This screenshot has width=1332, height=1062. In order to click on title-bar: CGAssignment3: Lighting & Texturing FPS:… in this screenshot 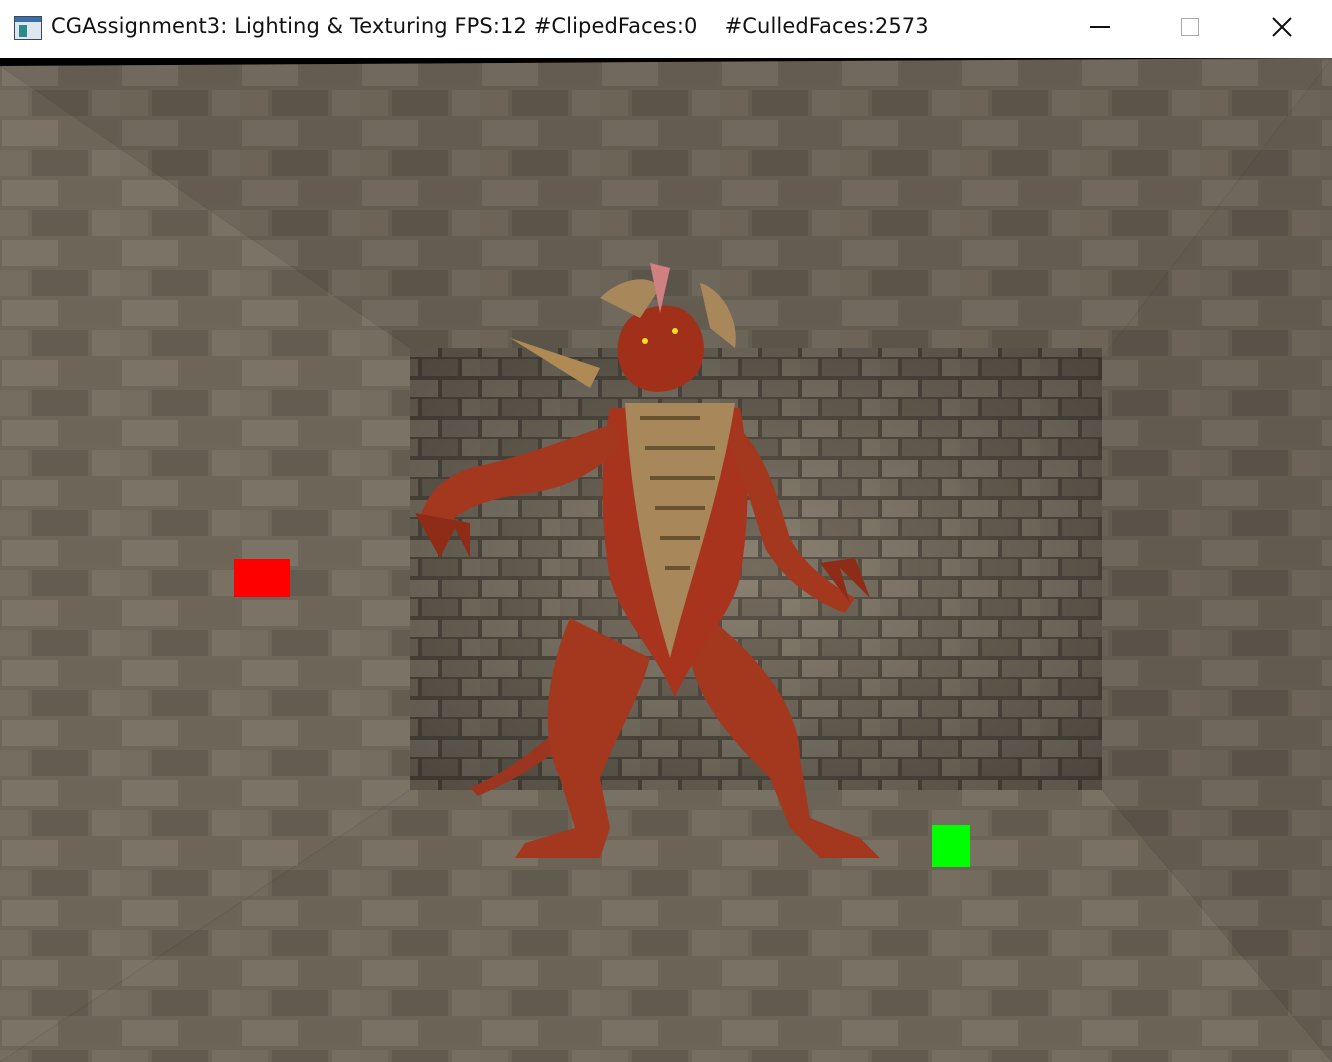, I will do `click(666, 29)`.